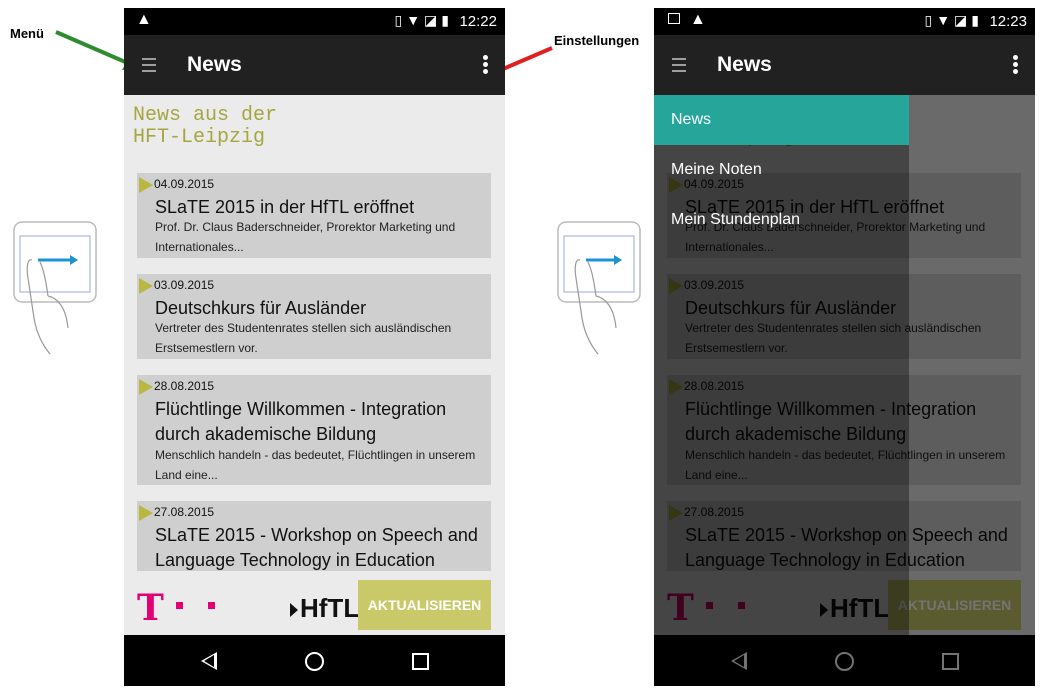 The height and width of the screenshot is (691, 1044). Describe the element at coordinates (420, 661) in the screenshot. I see `recents-icon` at that location.